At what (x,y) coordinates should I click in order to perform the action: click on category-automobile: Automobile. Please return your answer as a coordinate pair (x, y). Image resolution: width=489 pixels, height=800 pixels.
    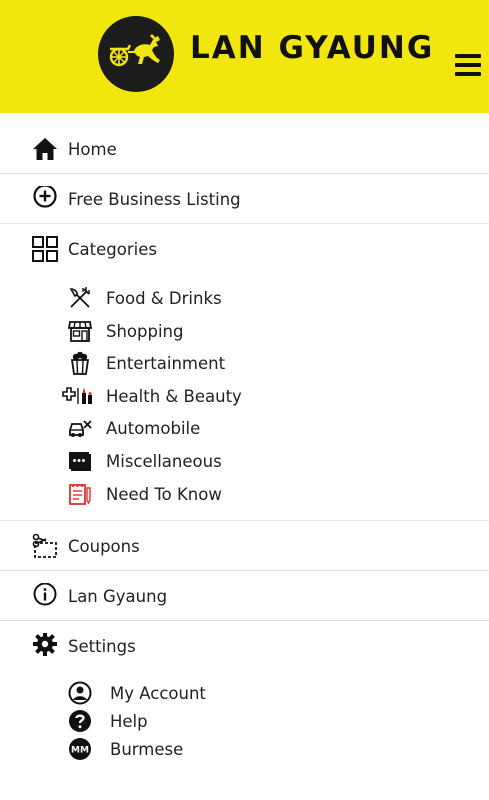
    Looking at the image, I should click on (168, 428).